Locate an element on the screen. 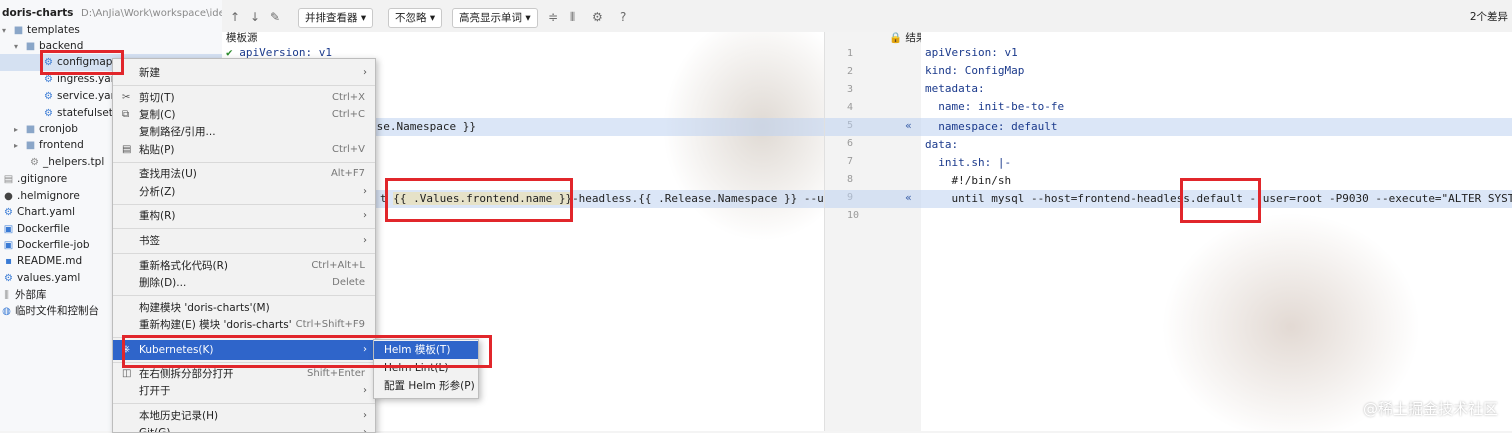  menu-item-find-usages: 查找用法(U) Alt+F7 is located at coordinates (244, 174).